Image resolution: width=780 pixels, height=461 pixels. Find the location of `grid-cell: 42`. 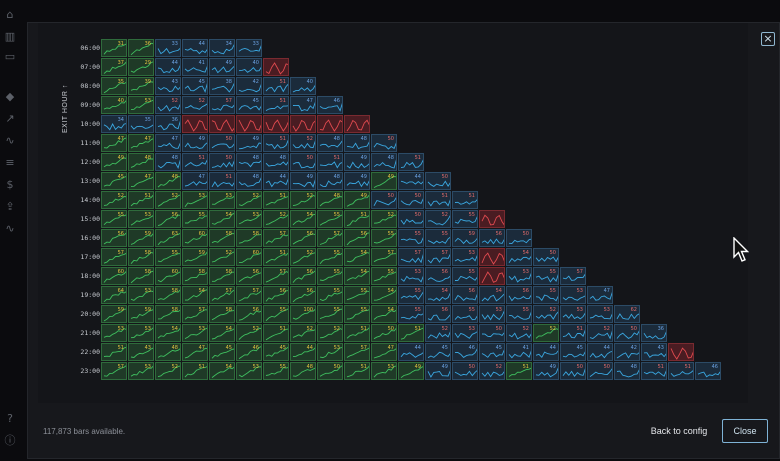

grid-cell: 42 is located at coordinates (627, 352).